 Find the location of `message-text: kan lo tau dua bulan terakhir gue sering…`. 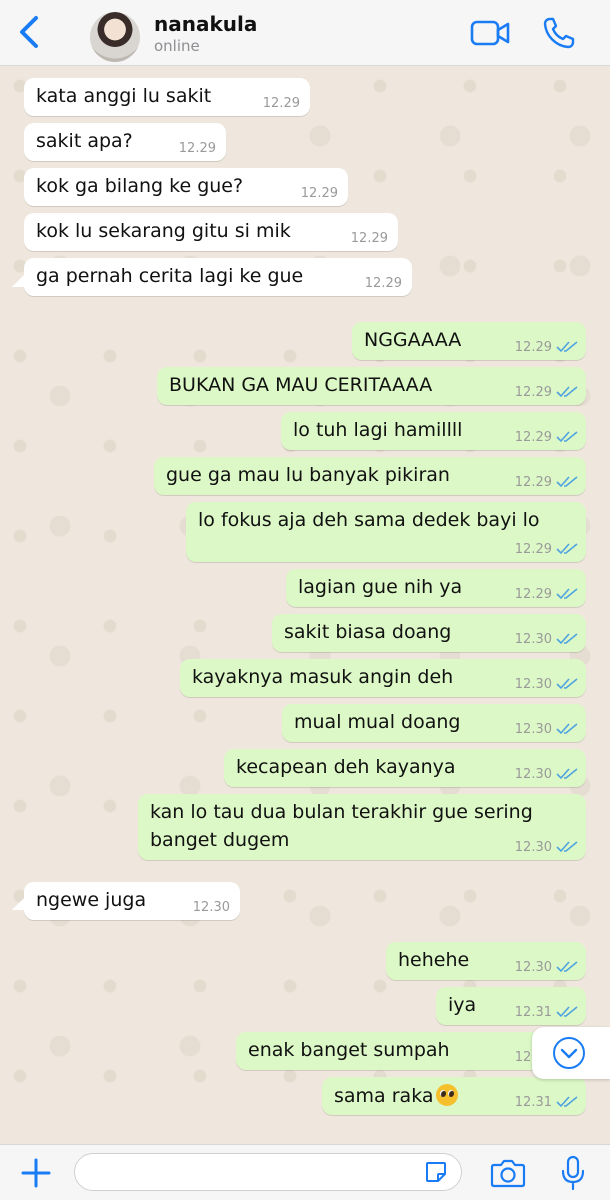

message-text: kan lo tau dua bulan terakhir gue sering… is located at coordinates (341, 826).